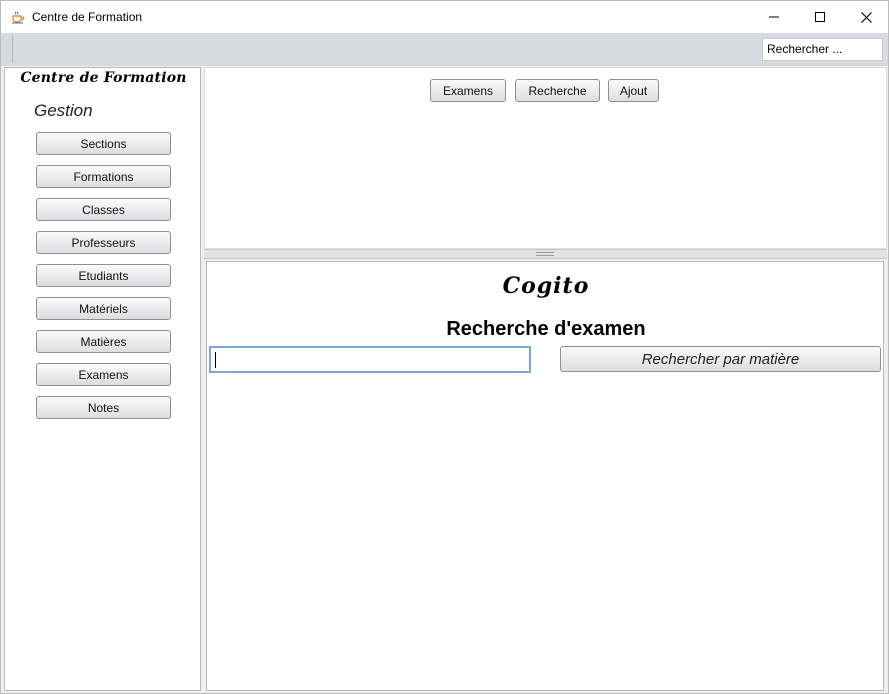 This screenshot has width=889, height=694. I want to click on splitter-handle-icon, so click(545, 254).